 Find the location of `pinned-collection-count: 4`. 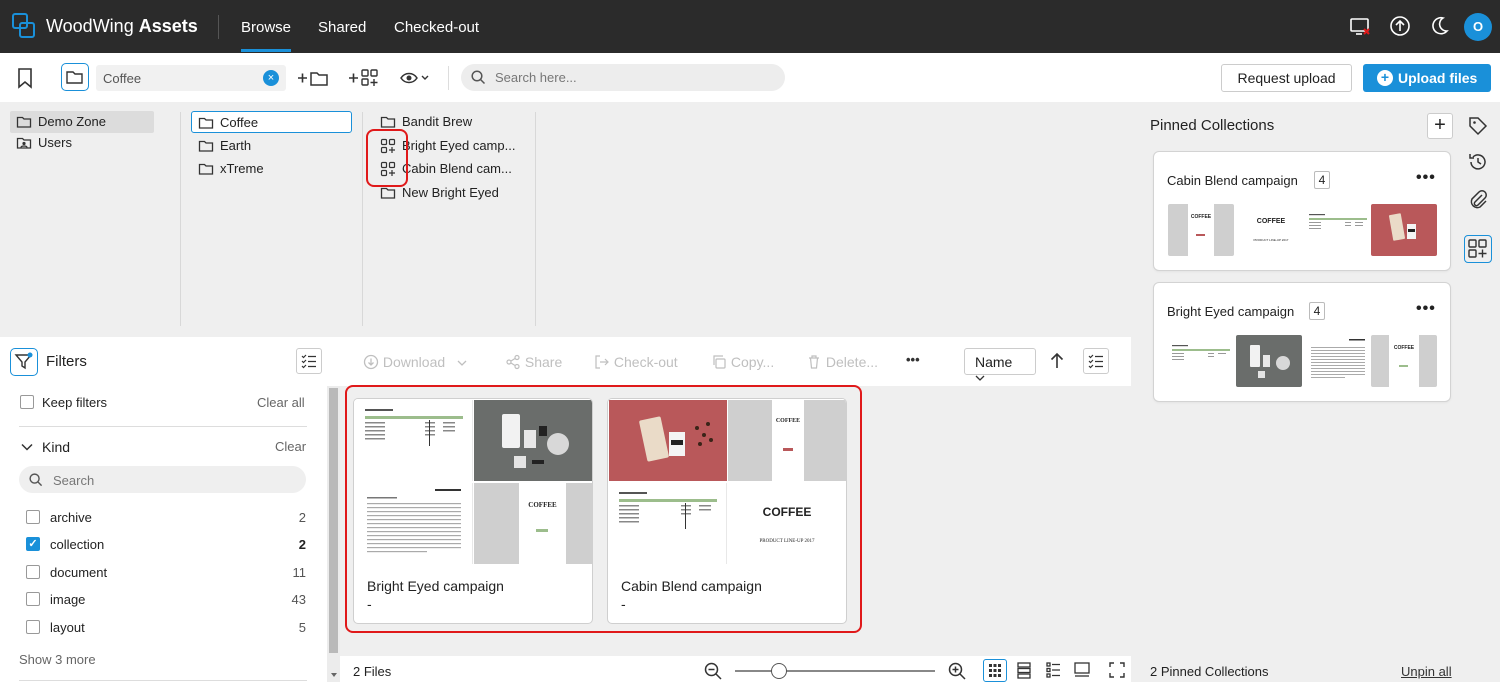

pinned-collection-count: 4 is located at coordinates (1317, 311).